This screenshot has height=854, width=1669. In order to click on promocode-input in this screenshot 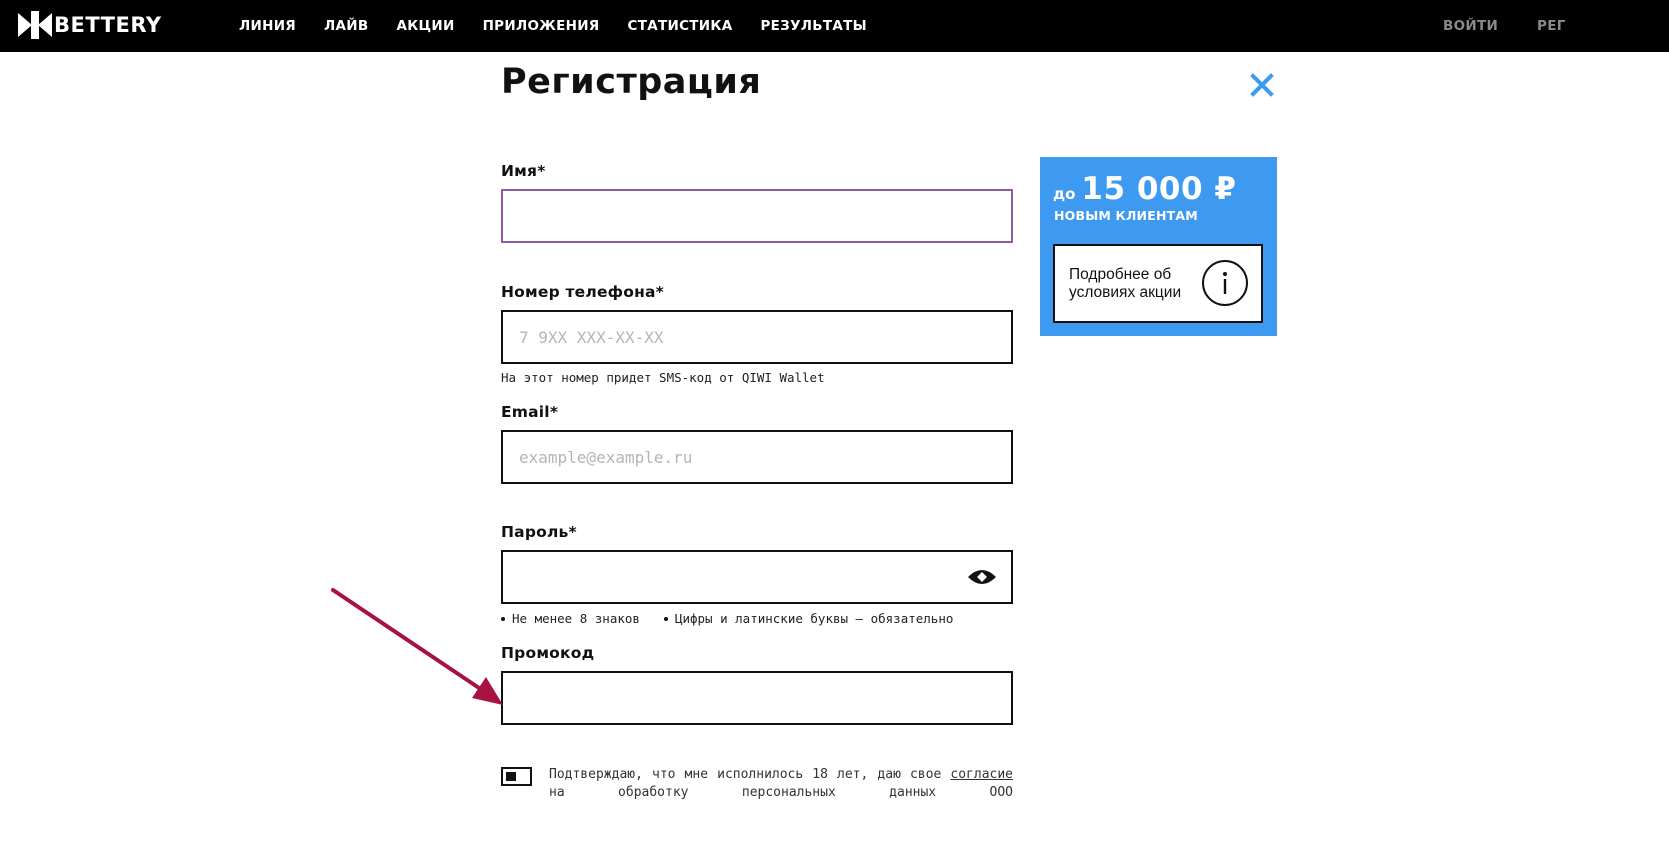, I will do `click(757, 698)`.